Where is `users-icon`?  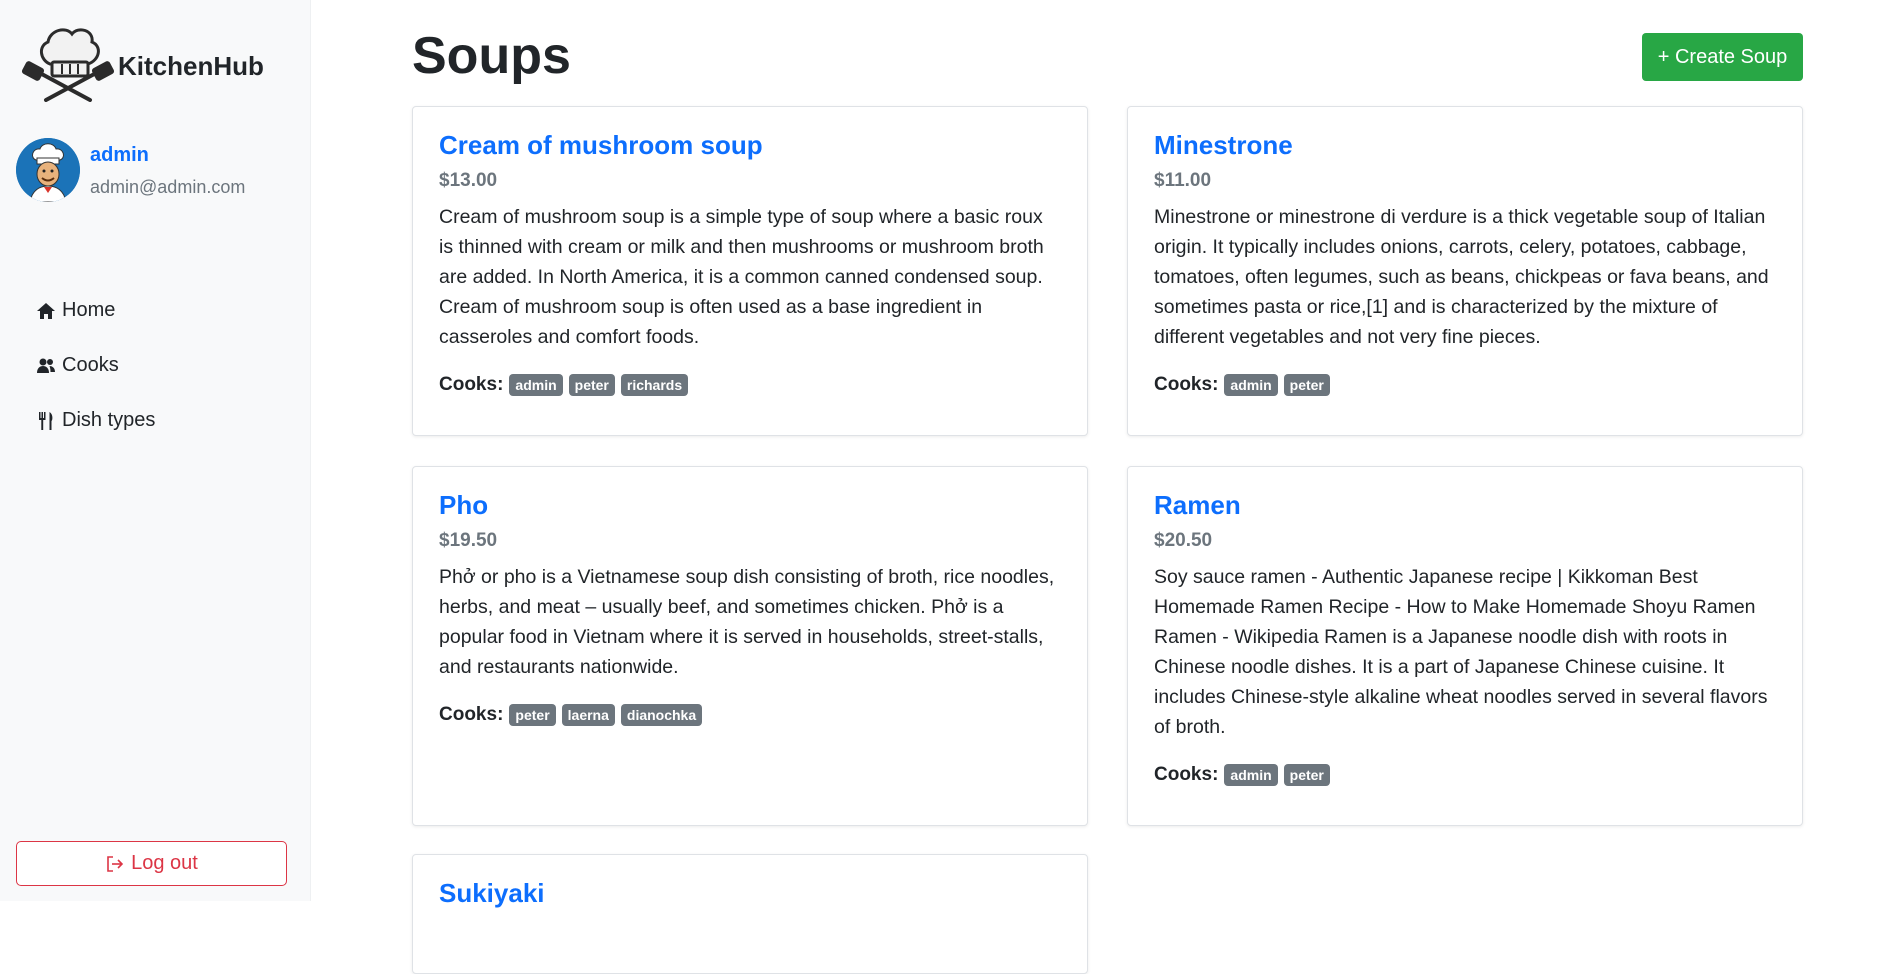
users-icon is located at coordinates (46, 365).